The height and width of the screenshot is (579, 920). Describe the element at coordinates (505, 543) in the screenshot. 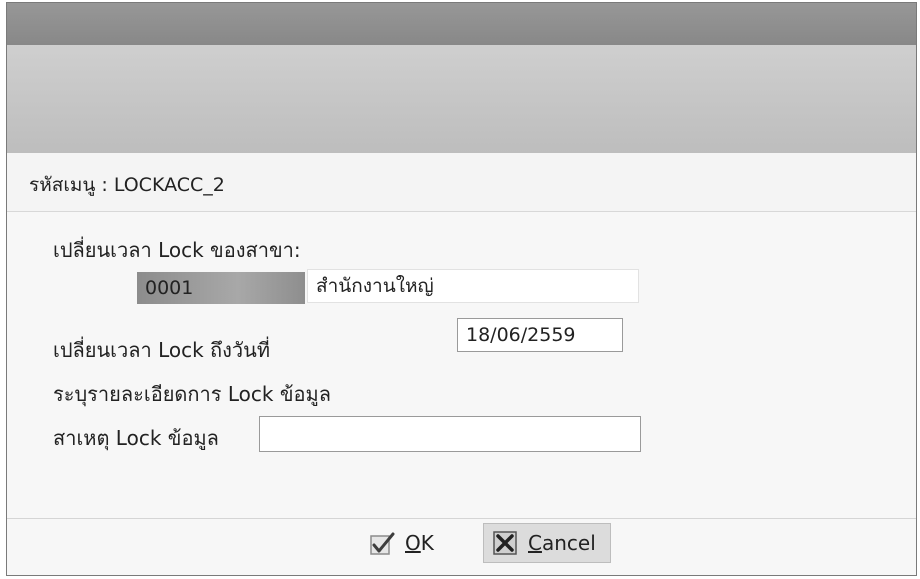

I see `cancel-x-icon` at that location.